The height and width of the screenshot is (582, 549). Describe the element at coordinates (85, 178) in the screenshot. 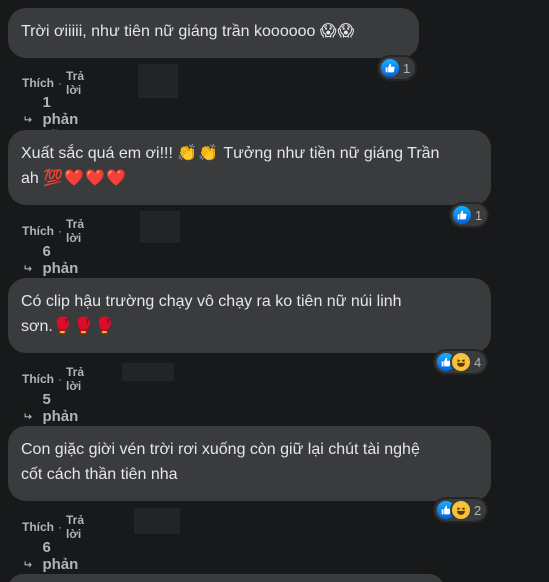

I see `comment-emoji-2: 💯❤️❤️❤️` at that location.